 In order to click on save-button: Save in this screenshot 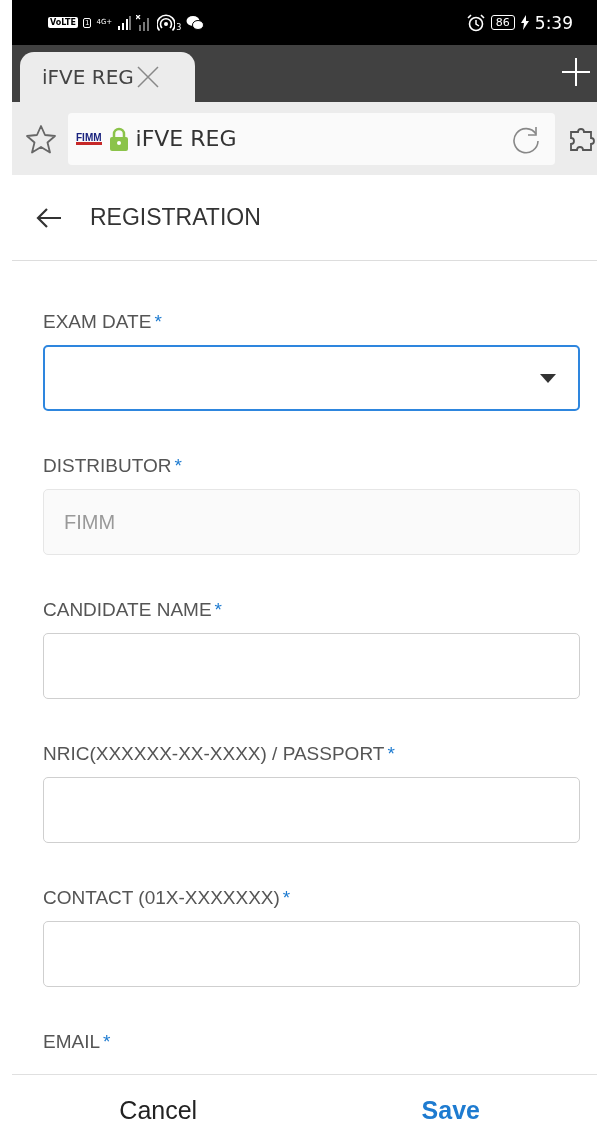, I will do `click(450, 1110)`.